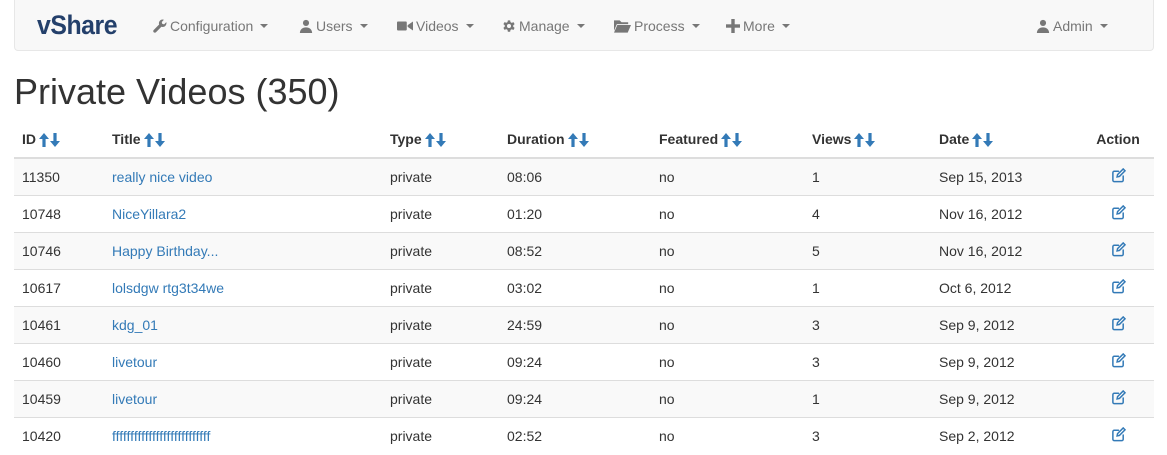 The width and height of the screenshot is (1167, 455). I want to click on cell-title: NiceYillara2, so click(243, 213).